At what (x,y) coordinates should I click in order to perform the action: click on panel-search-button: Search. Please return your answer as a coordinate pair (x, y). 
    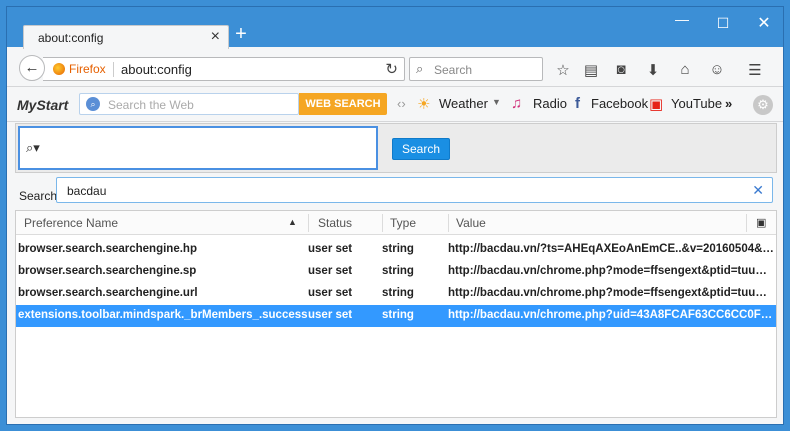
    Looking at the image, I should click on (421, 149).